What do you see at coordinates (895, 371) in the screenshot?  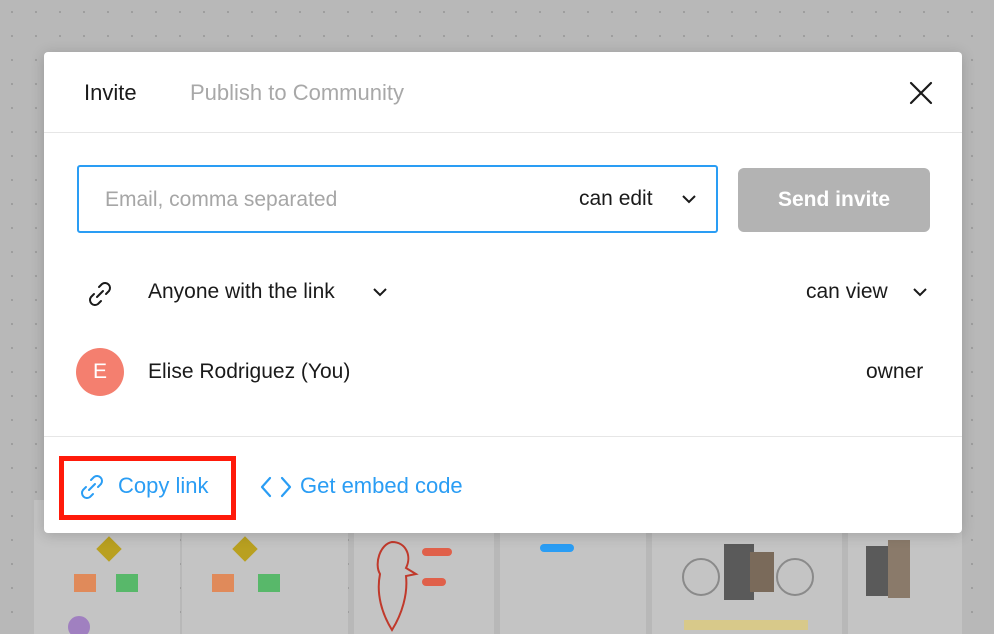 I see `member-role: owner` at bounding box center [895, 371].